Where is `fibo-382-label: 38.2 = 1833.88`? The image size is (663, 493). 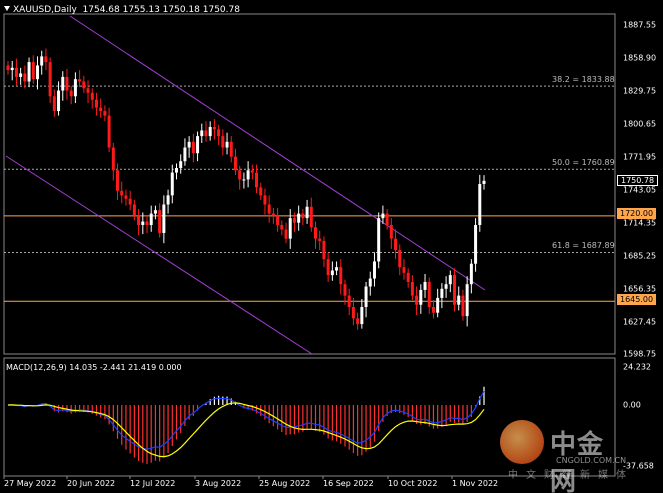
fibo-382-label: 38.2 = 1833.88 is located at coordinates (583, 79).